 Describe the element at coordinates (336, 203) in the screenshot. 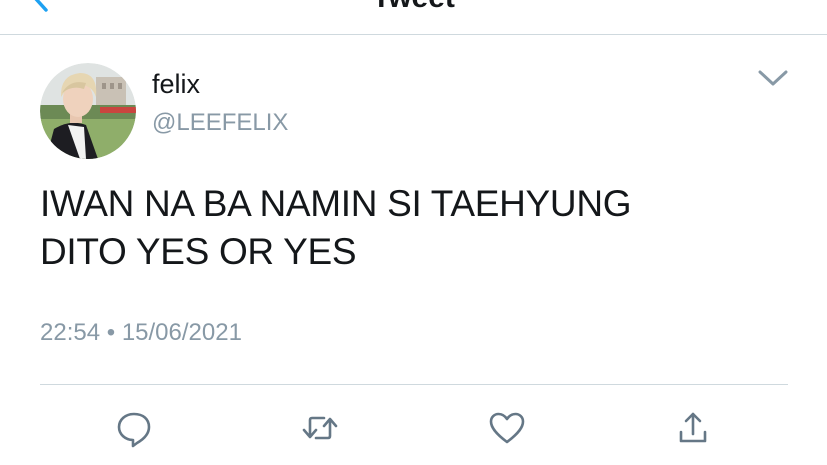

I see `tweet-text-line: IWAN NA BA NAMIN SI TAEHYUNG` at that location.